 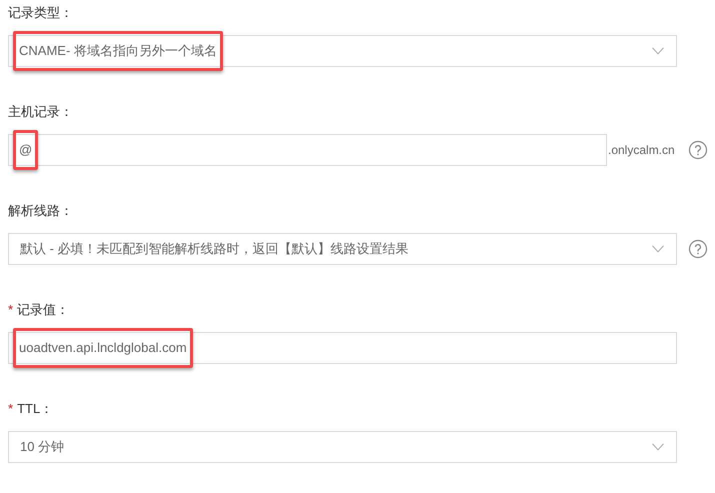 What do you see at coordinates (103, 348) in the screenshot?
I see `field-value: uoadtven.api.lncldglobal.com` at bounding box center [103, 348].